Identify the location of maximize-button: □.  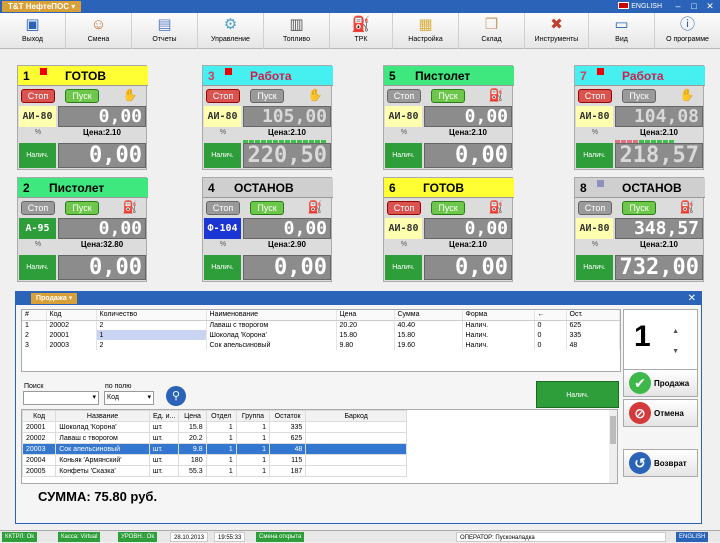
(694, 6).